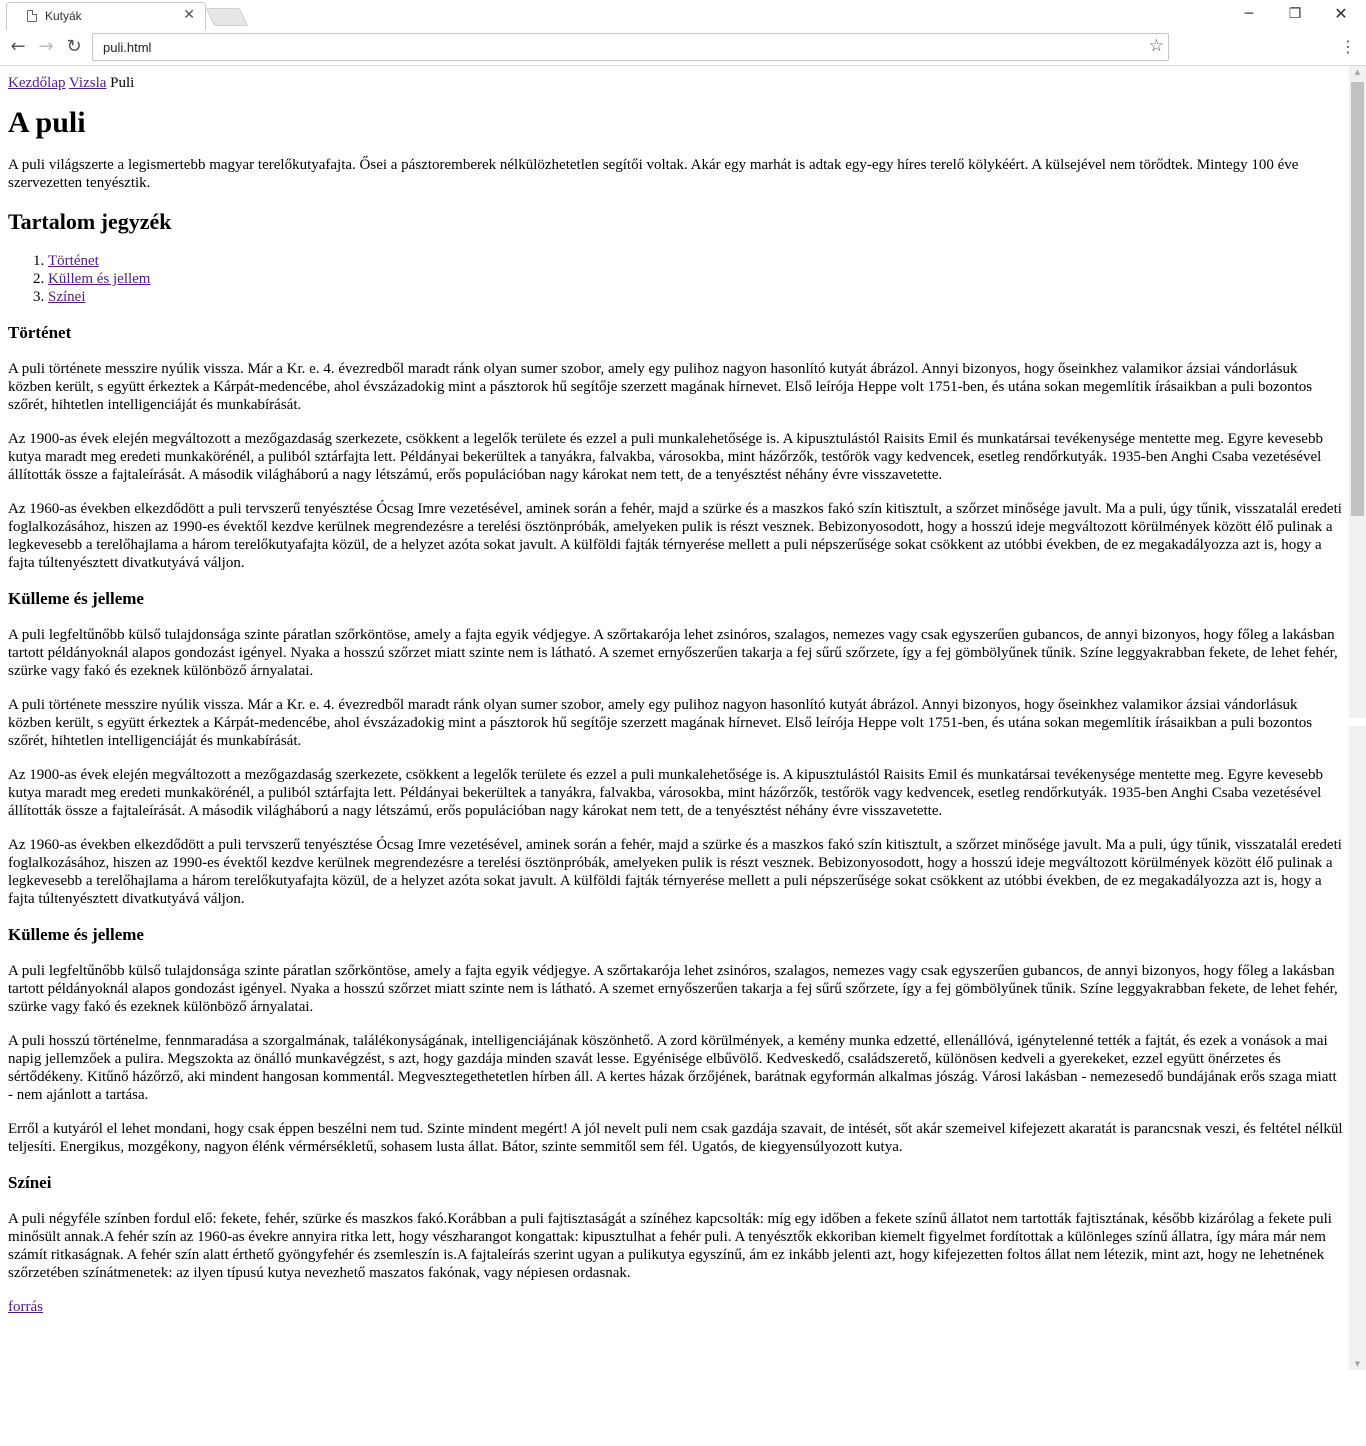 Image resolution: width=1366 pixels, height=1446 pixels. I want to click on url-text: puli.html, so click(127, 47).